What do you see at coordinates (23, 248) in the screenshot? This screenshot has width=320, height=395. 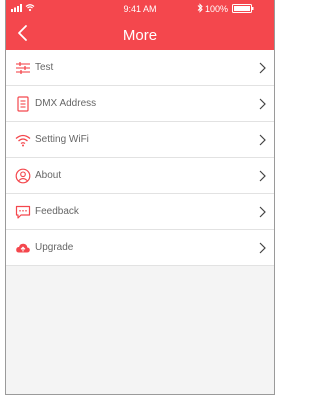 I see `cloud-upload-icon` at bounding box center [23, 248].